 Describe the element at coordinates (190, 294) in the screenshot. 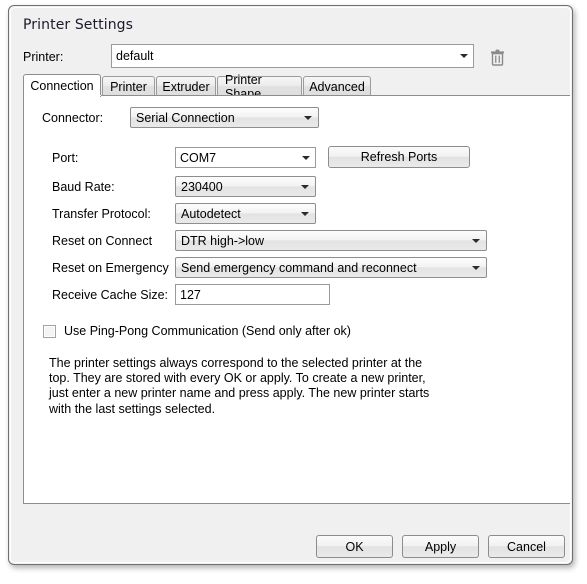

I see `receive-cache-size-value: 127` at that location.